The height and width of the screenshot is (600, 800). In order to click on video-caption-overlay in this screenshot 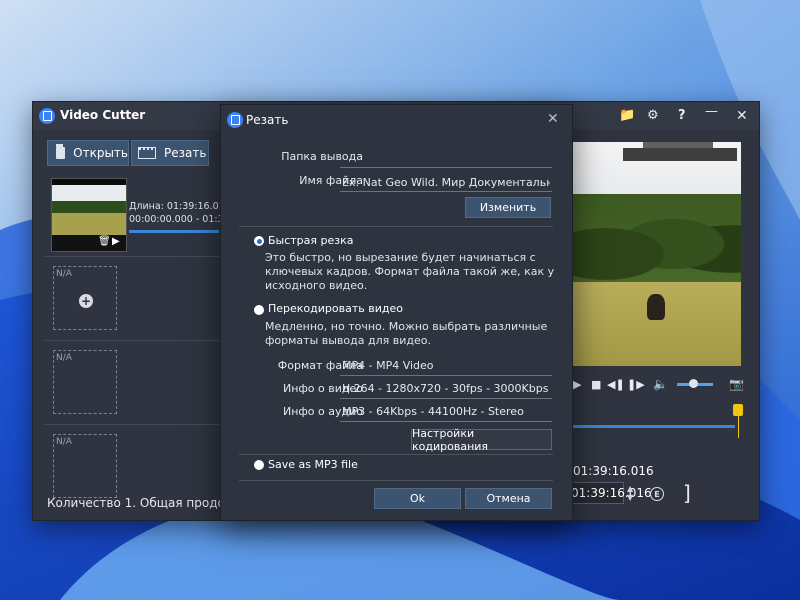, I will do `click(680, 154)`.